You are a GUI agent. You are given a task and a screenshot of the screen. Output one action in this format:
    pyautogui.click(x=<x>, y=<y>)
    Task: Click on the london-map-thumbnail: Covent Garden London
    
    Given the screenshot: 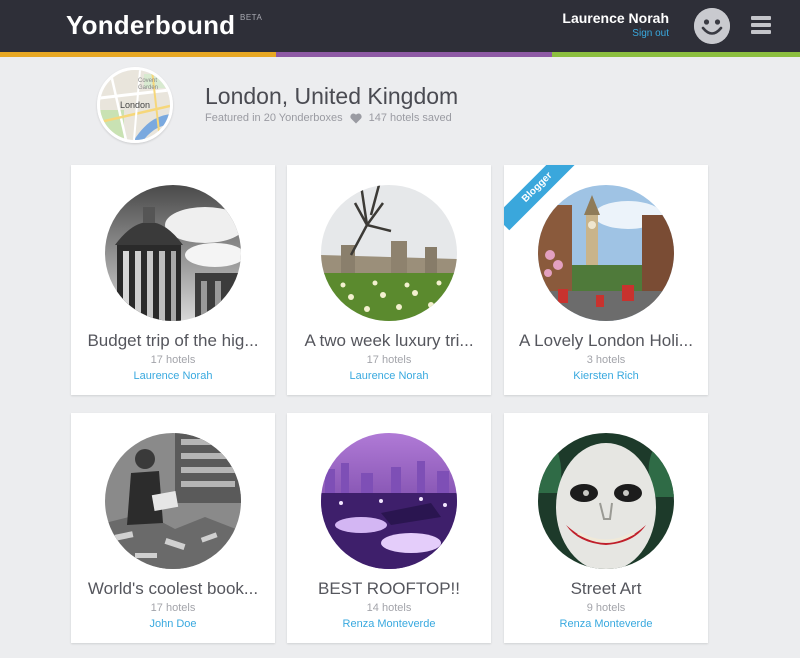 What is the action you would take?
    pyautogui.click(x=135, y=105)
    